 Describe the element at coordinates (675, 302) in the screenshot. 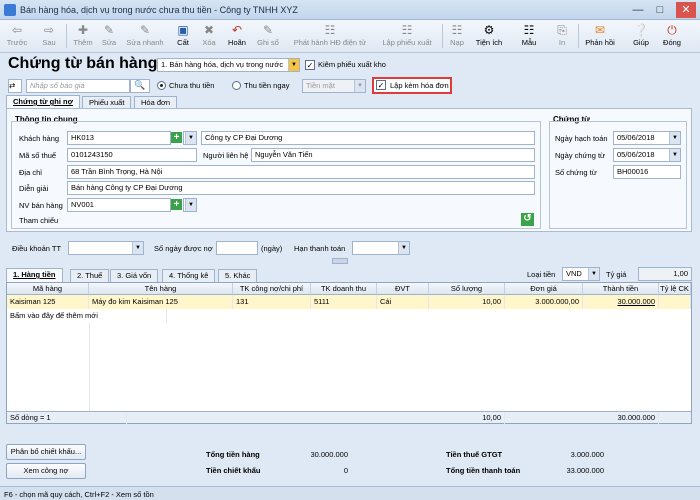

I see `cell-discount-rate` at that location.